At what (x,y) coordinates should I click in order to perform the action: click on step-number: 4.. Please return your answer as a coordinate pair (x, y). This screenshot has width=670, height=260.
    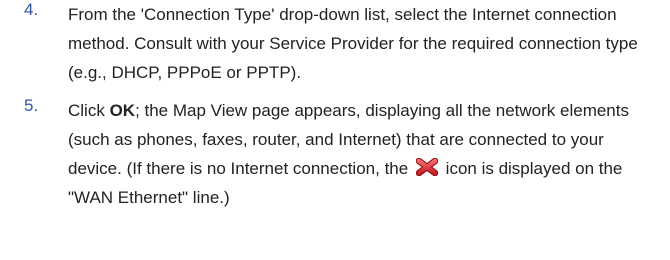
    Looking at the image, I should click on (31, 9).